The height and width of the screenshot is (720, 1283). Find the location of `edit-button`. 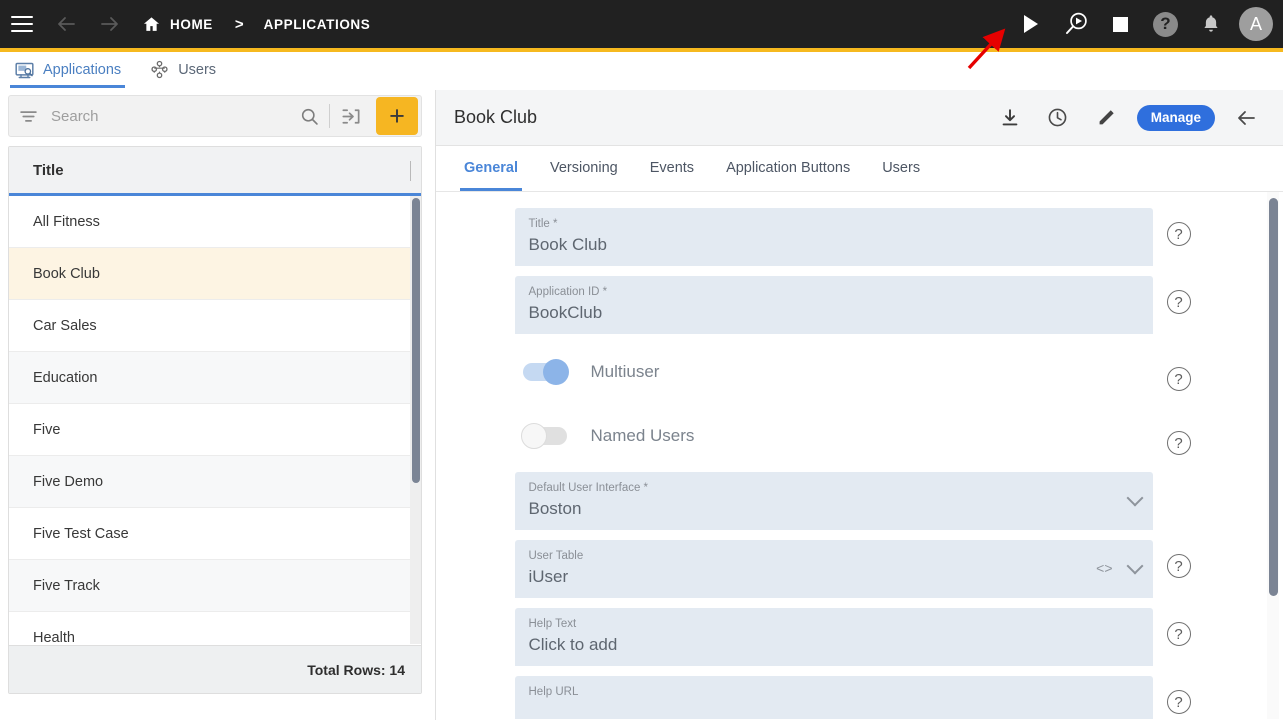

edit-button is located at coordinates (1106, 118).